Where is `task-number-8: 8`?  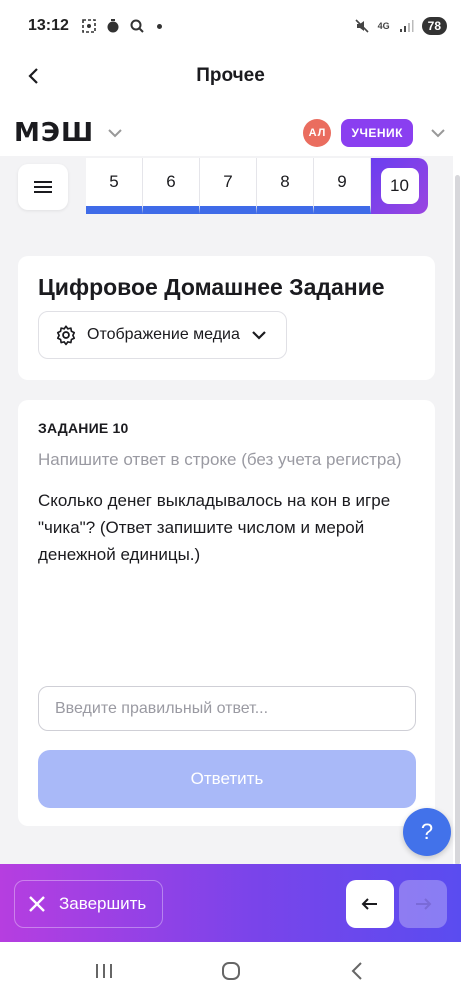
task-number-8: 8 is located at coordinates (285, 186).